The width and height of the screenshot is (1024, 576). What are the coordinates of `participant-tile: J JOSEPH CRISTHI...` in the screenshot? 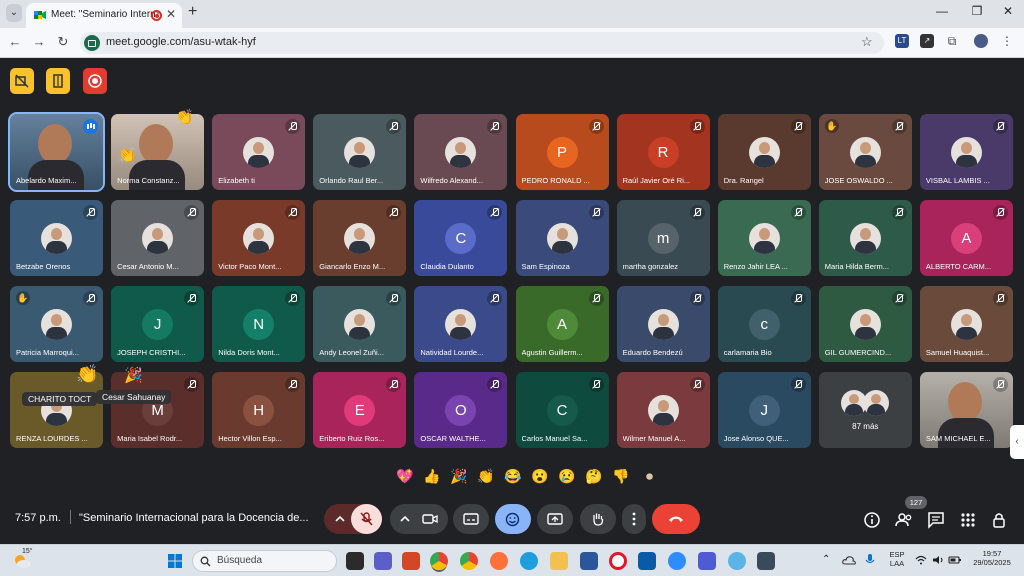 It's located at (158, 324).